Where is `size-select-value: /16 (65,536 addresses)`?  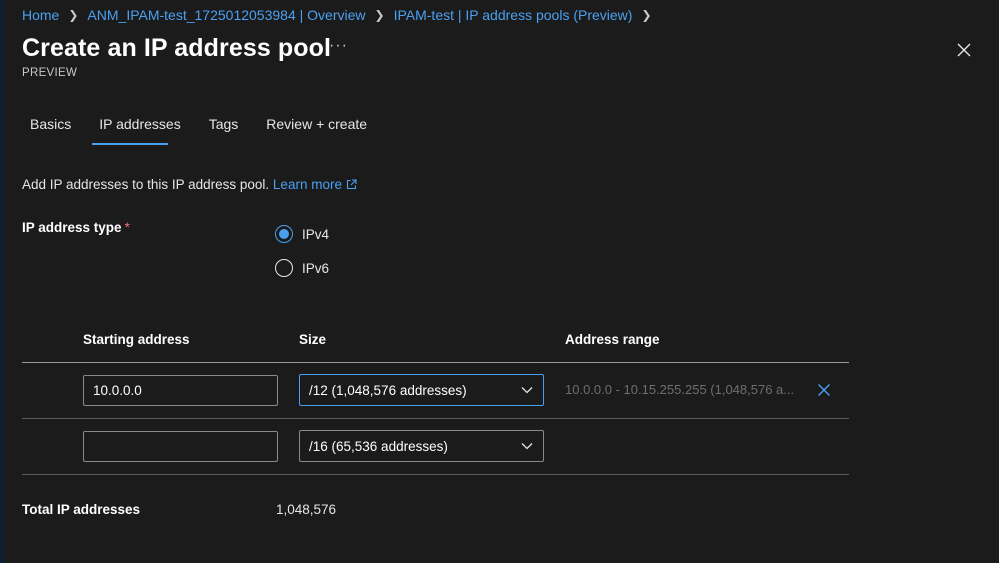
size-select-value: /16 (65,536 addresses) is located at coordinates (378, 446).